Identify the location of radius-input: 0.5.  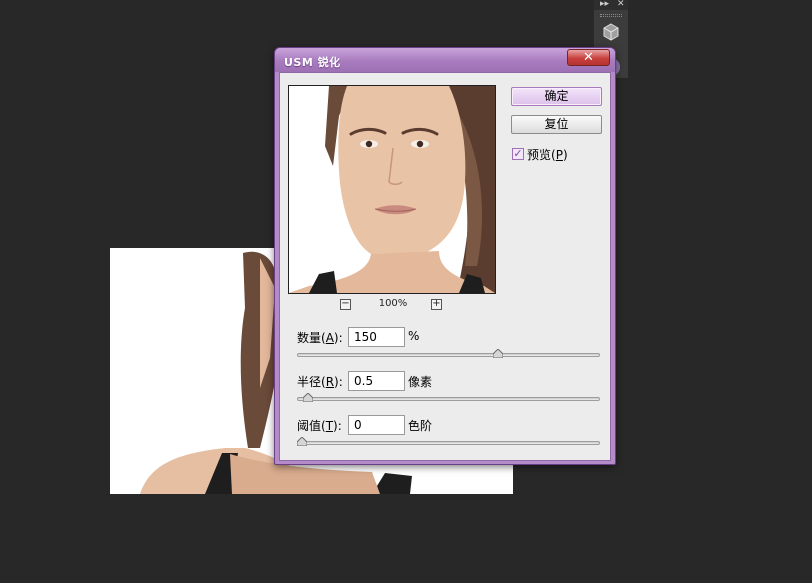
(376, 381).